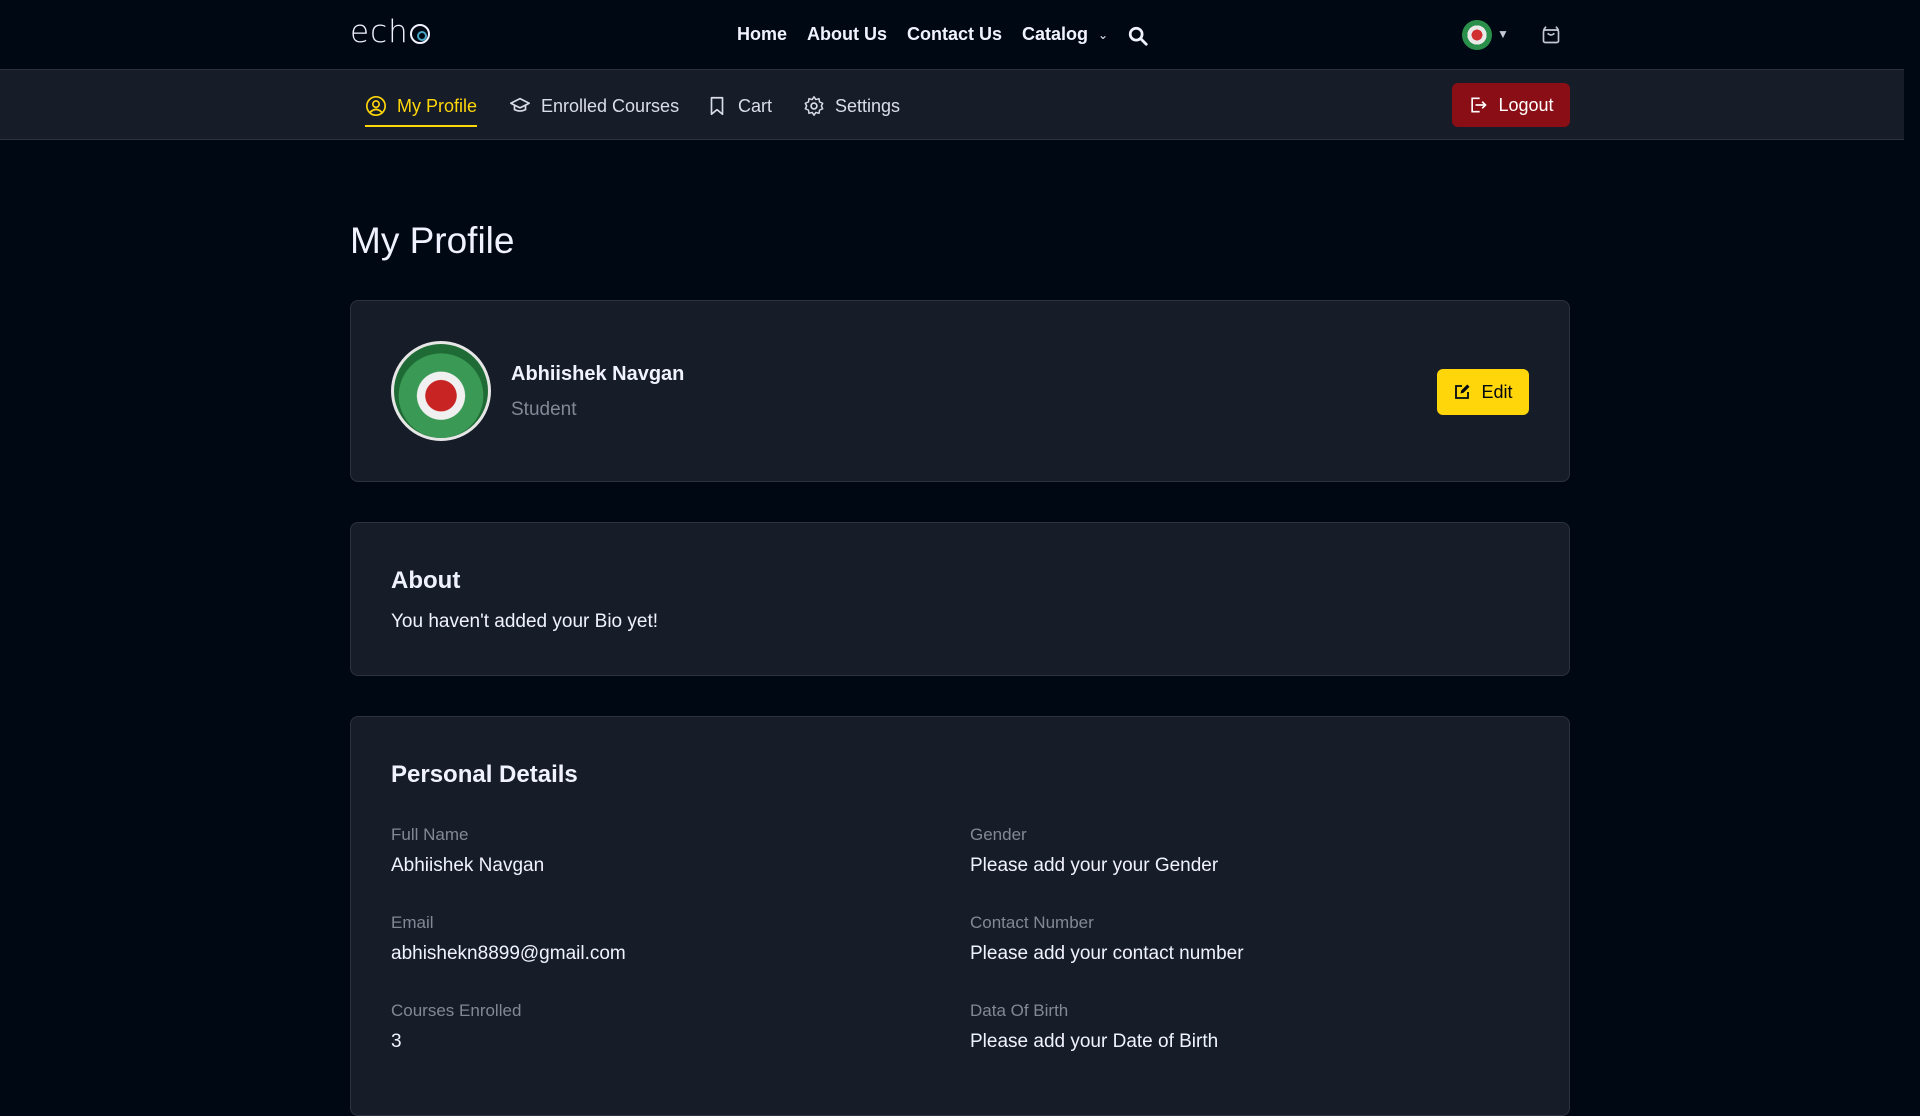 The image size is (1920, 1116). What do you see at coordinates (1094, 851) in the screenshot?
I see `field-gender: Gender Please add your your Gender` at bounding box center [1094, 851].